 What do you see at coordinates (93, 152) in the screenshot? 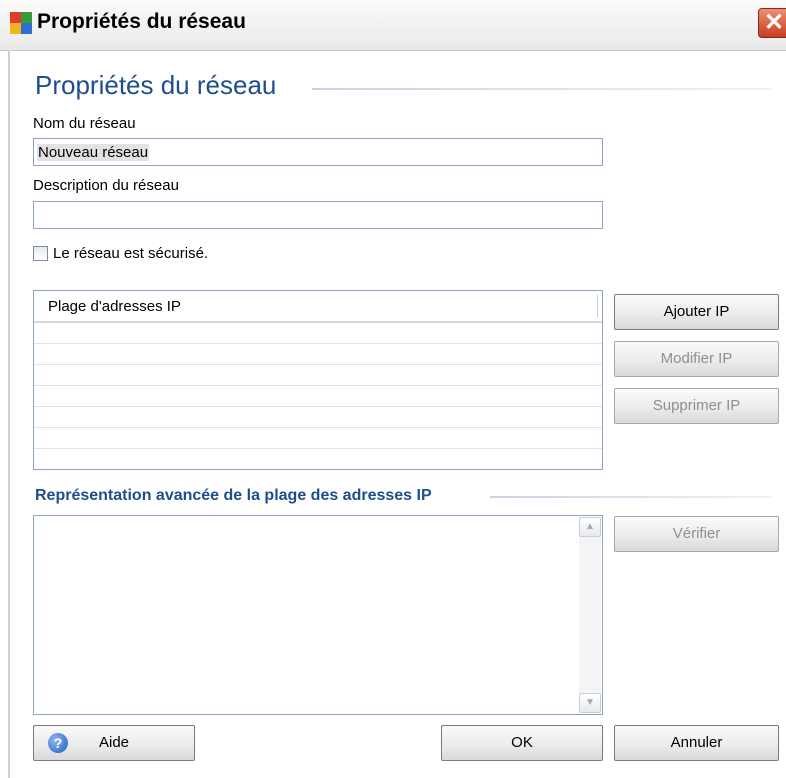
I see `network-name-value: Nouveau réseau` at bounding box center [93, 152].